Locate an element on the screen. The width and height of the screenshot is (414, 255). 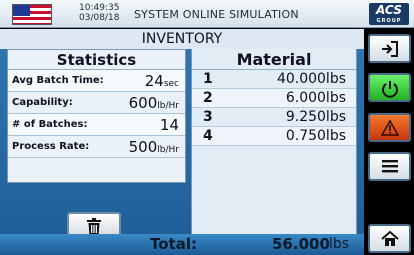
statistic-value: 600lb/Hr is located at coordinates (153, 103).